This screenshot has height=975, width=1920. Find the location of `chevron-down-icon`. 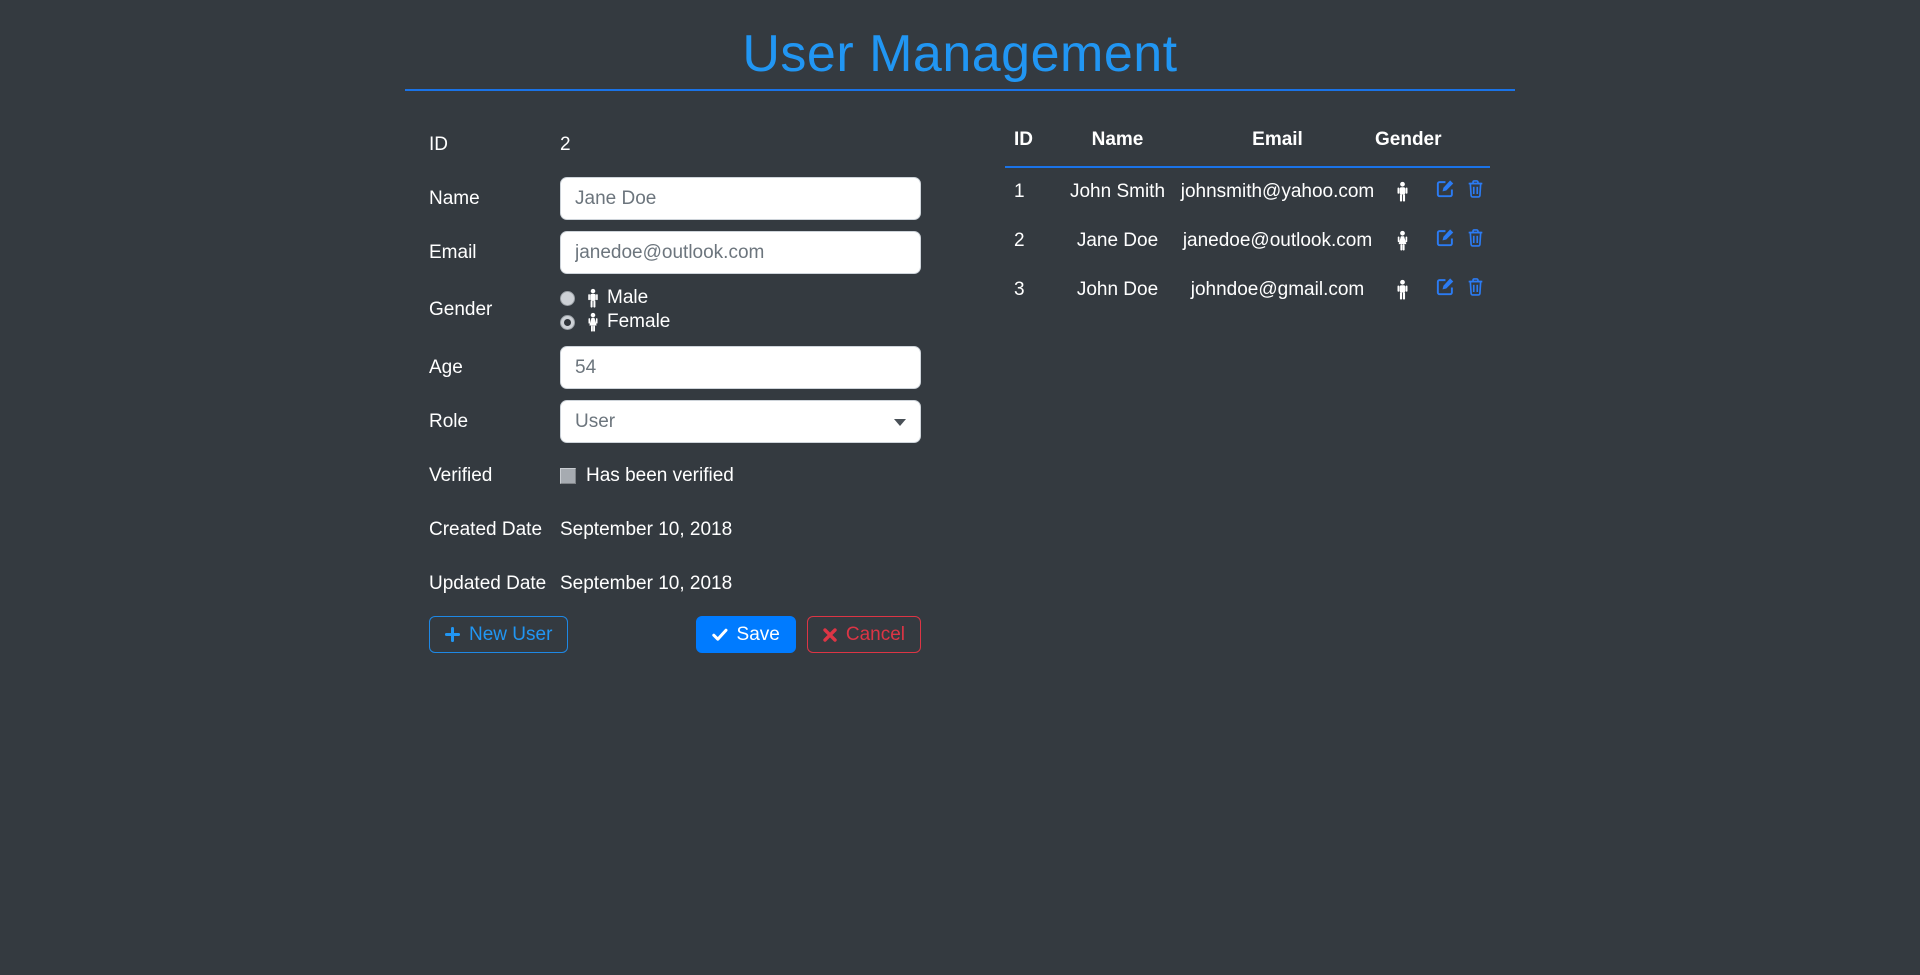

chevron-down-icon is located at coordinates (900, 422).